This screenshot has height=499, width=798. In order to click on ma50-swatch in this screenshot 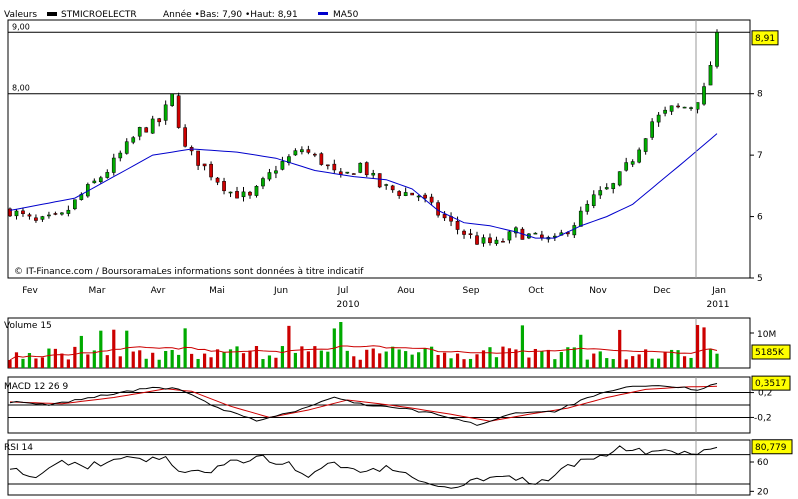, I will do `click(323, 13)`.